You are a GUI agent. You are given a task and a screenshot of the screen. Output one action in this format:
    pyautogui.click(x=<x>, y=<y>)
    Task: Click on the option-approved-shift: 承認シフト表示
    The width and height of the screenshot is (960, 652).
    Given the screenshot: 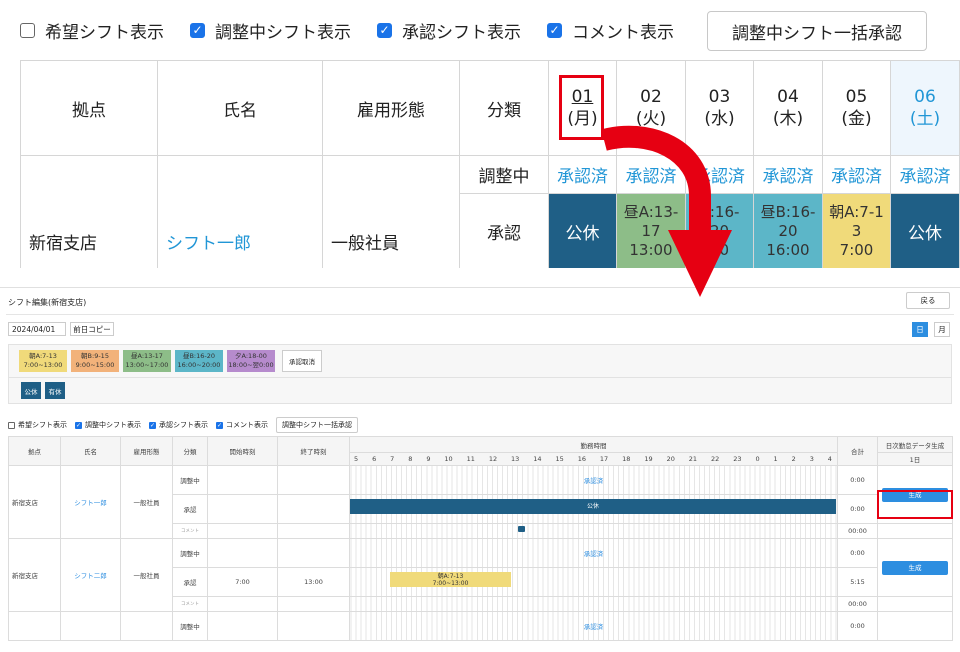 What is the action you would take?
    pyautogui.click(x=449, y=30)
    